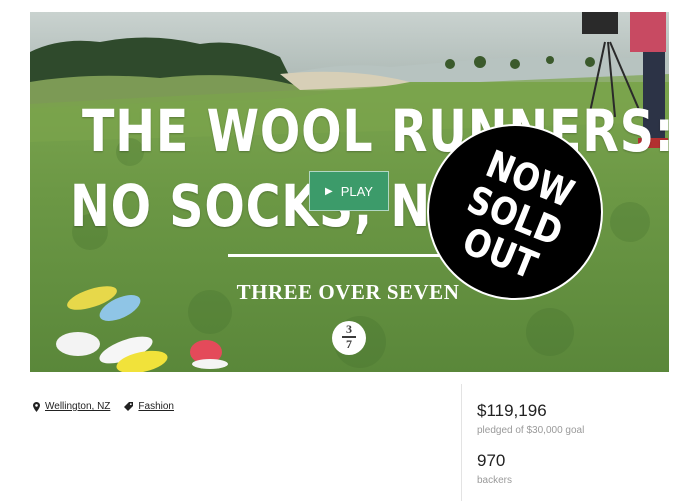 This screenshot has height=501, width=680. What do you see at coordinates (346, 255) in the screenshot?
I see `title-divider` at bounding box center [346, 255].